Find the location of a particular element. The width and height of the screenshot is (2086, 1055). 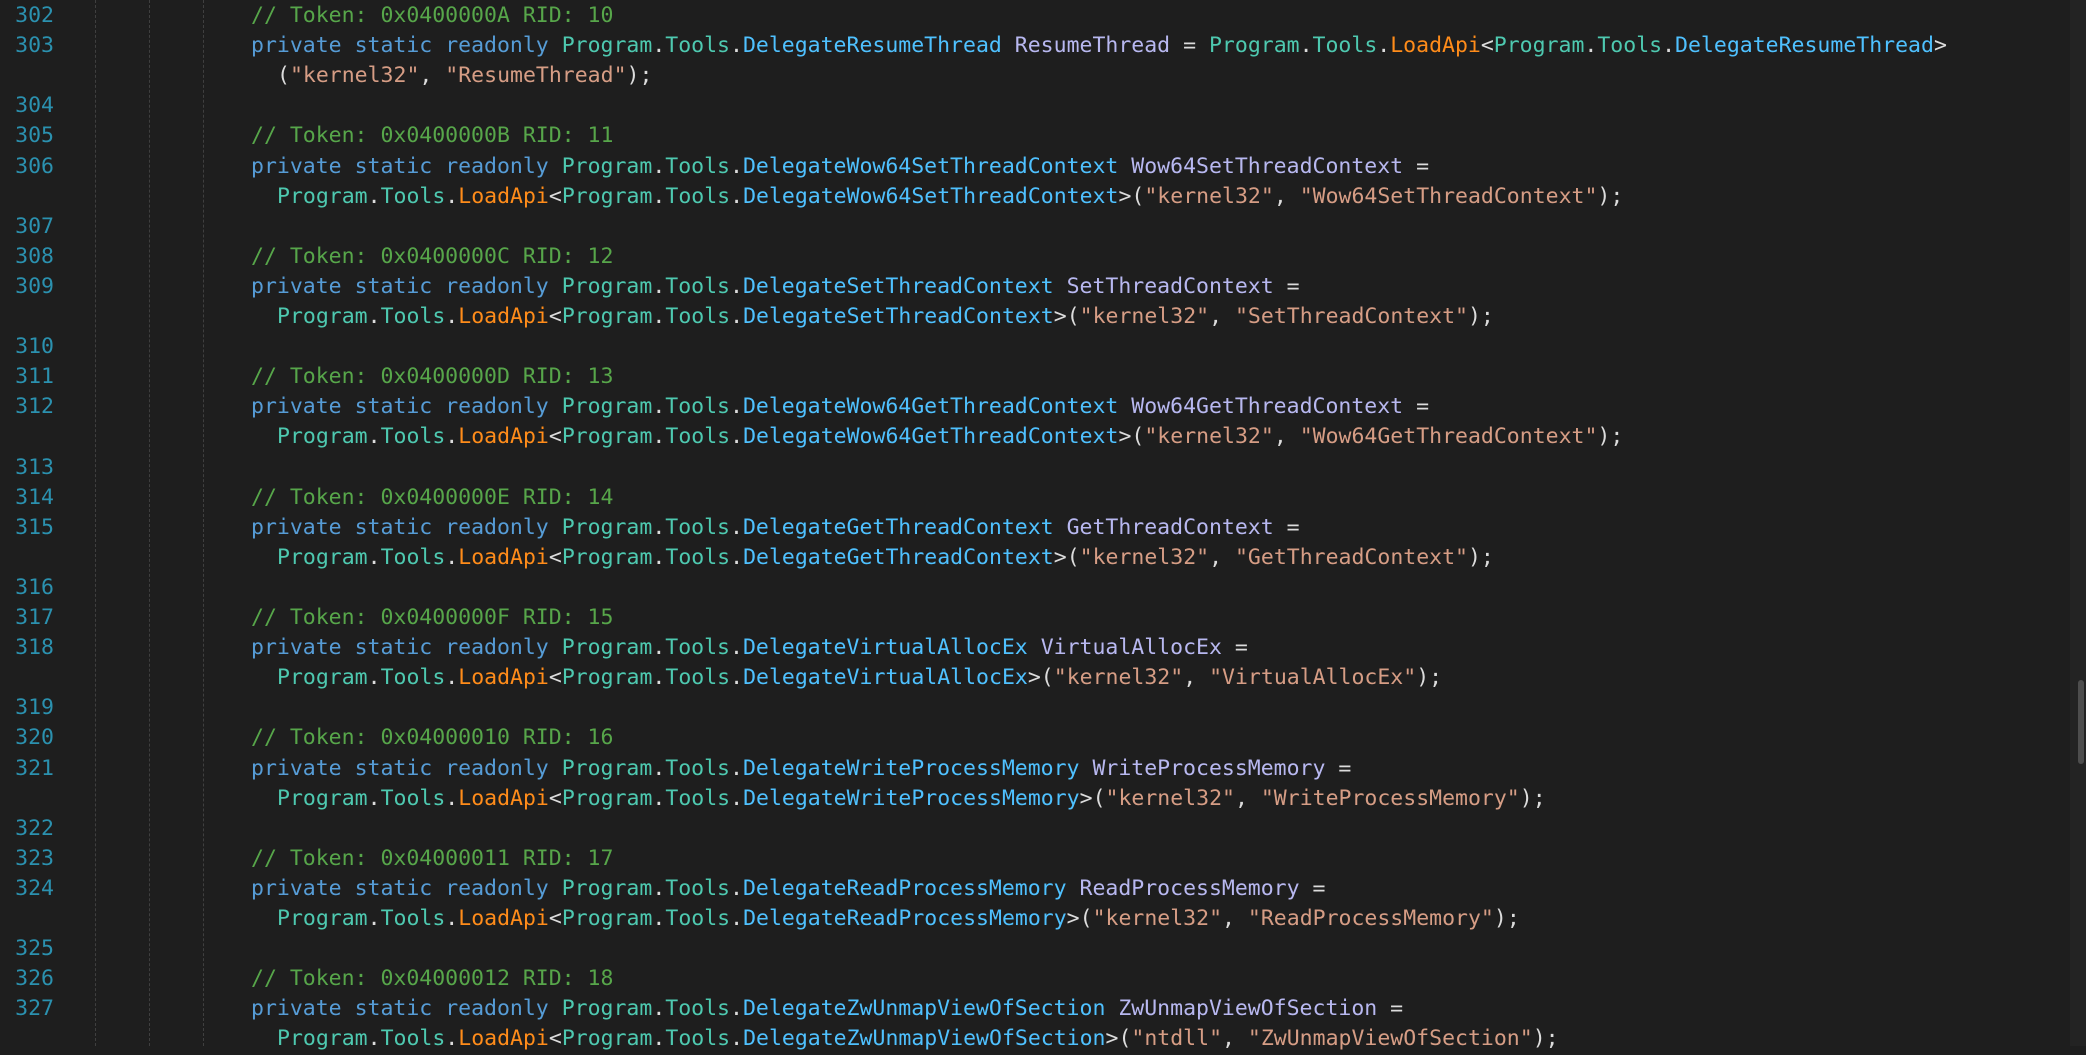

field-name-token: Wow64GetThreadContext is located at coordinates (1267, 407).